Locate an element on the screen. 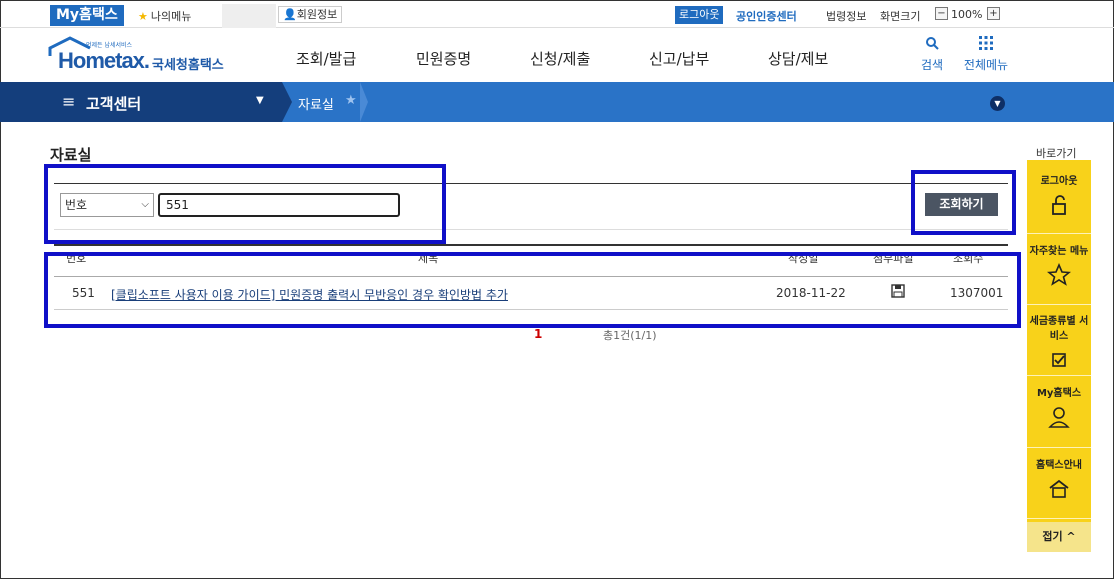  quick-favorites: 자주찾는 메뉴 is located at coordinates (1059, 264).